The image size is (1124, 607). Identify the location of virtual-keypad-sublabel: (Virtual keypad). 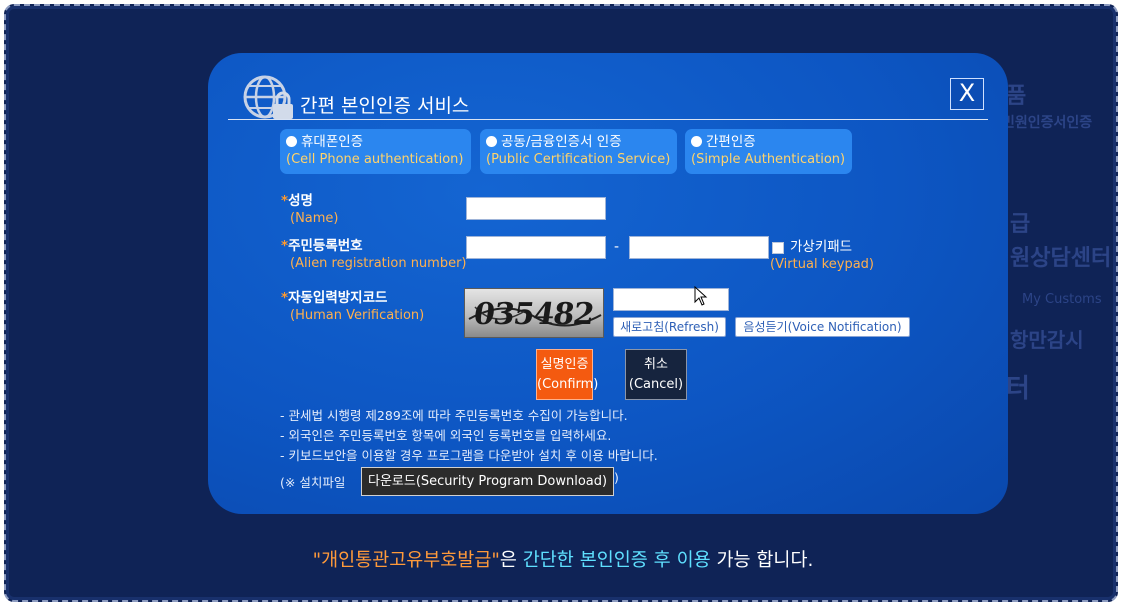
(822, 264).